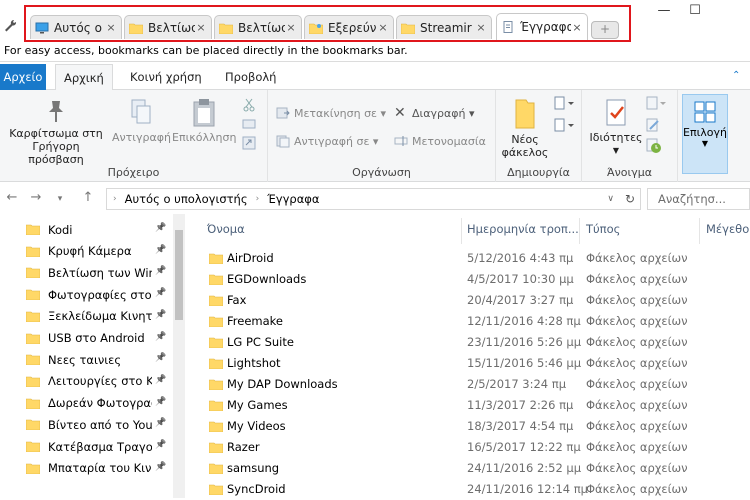 The height and width of the screenshot is (500, 750). Describe the element at coordinates (204, 121) in the screenshot. I see `paste-button: Επικόλληση` at that location.